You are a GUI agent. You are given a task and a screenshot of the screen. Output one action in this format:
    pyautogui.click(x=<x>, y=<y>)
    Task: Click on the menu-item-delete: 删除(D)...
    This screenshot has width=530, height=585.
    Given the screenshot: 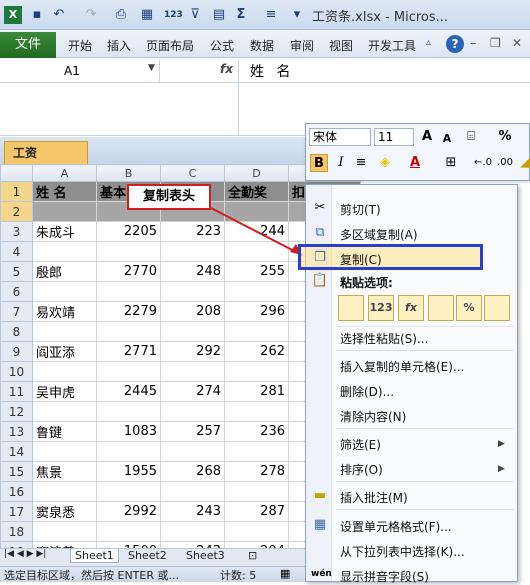 What is the action you would take?
    pyautogui.click(x=367, y=391)
    